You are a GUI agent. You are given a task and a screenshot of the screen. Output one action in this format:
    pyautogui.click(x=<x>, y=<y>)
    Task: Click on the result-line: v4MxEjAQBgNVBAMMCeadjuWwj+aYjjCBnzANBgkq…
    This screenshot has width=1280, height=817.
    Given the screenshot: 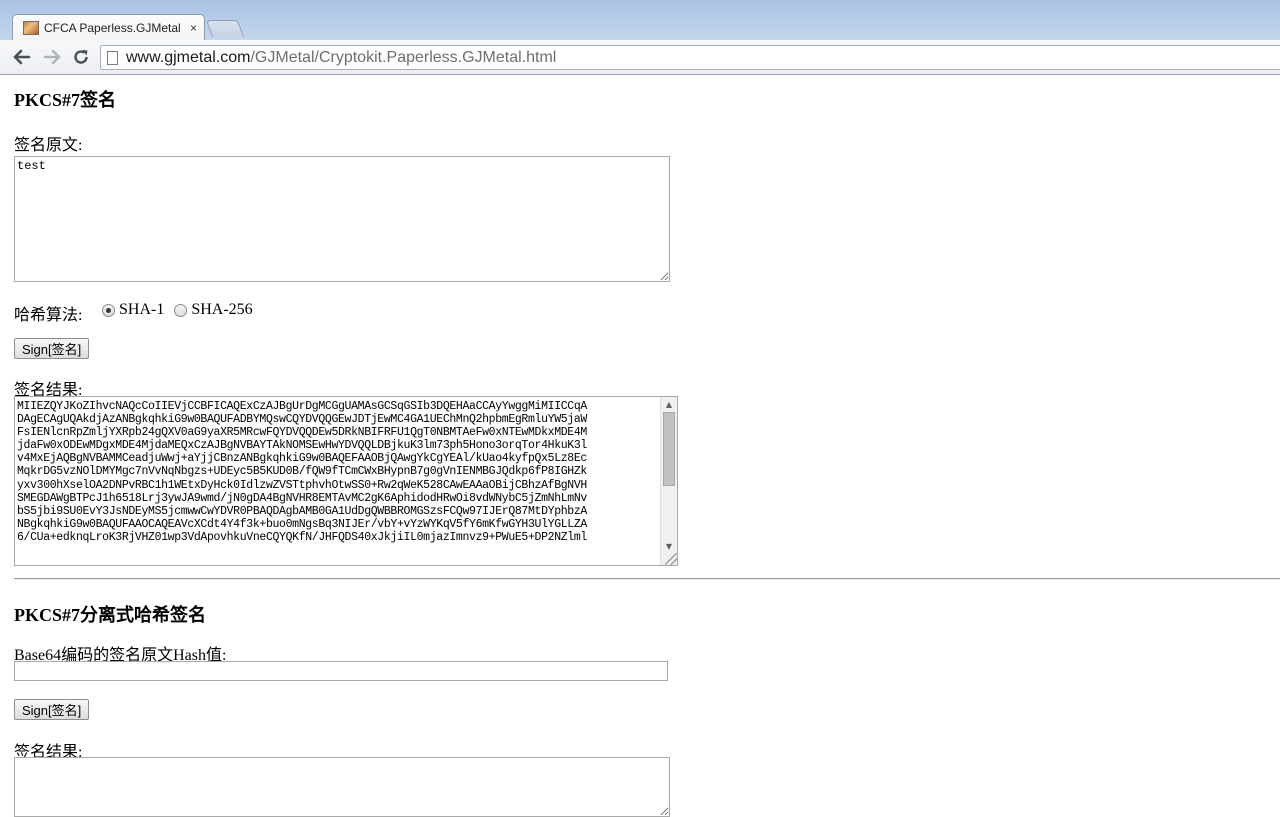 What is the action you would take?
    pyautogui.click(x=302, y=459)
    